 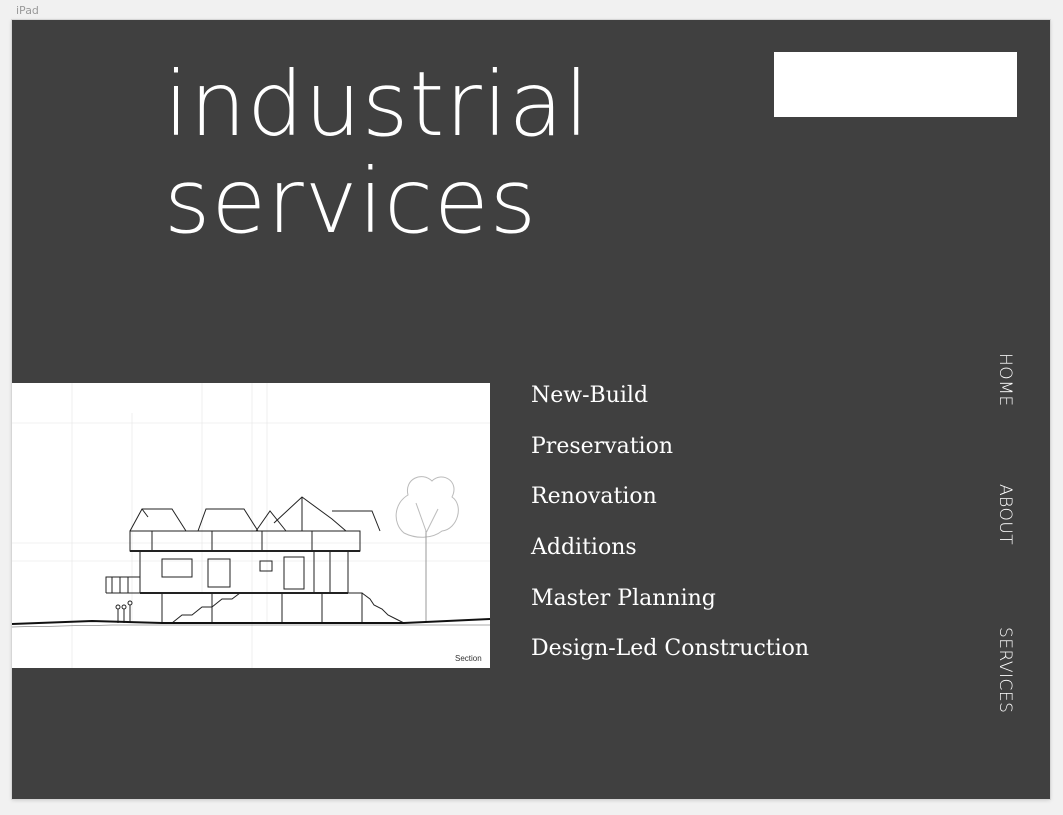 I want to click on service-item-new-build: New-Build, so click(x=670, y=403).